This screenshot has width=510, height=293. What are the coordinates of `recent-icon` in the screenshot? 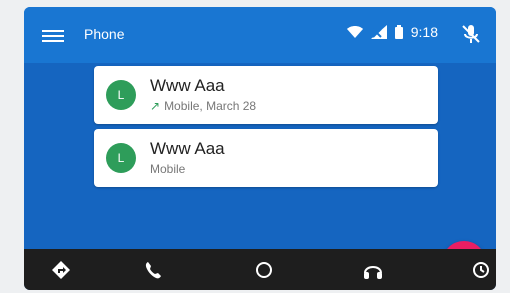 It's located at (481, 270).